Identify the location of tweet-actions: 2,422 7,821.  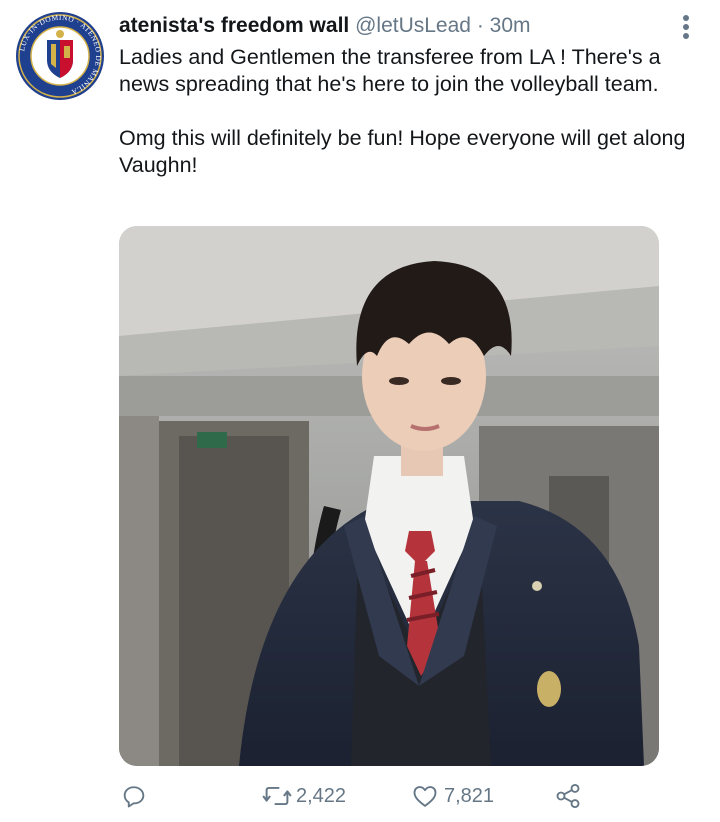
(360, 796).